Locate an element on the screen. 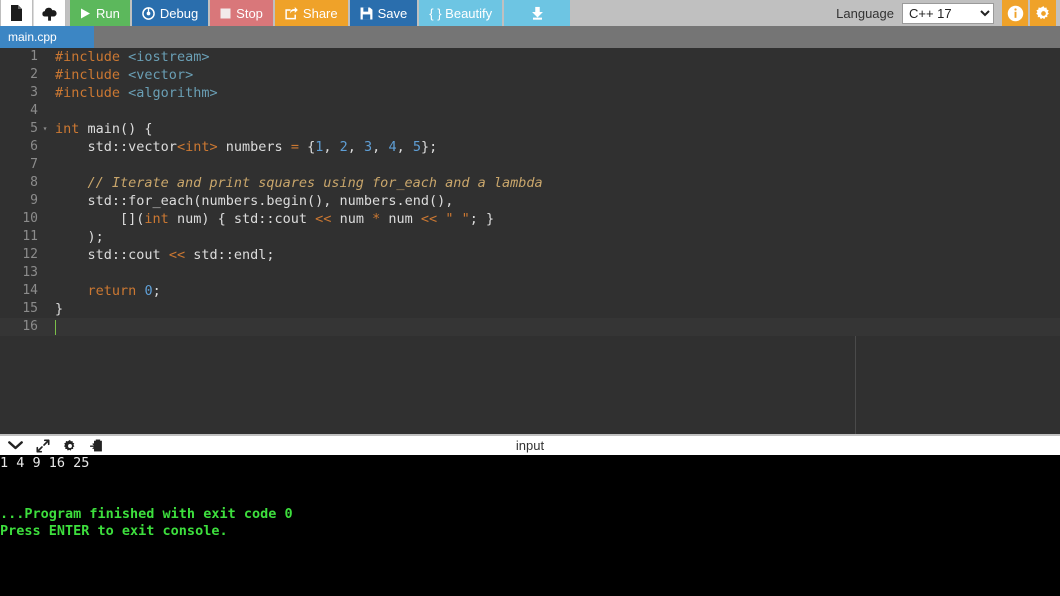 This screenshot has width=1060, height=596. line-text: ); is located at coordinates (79, 237).